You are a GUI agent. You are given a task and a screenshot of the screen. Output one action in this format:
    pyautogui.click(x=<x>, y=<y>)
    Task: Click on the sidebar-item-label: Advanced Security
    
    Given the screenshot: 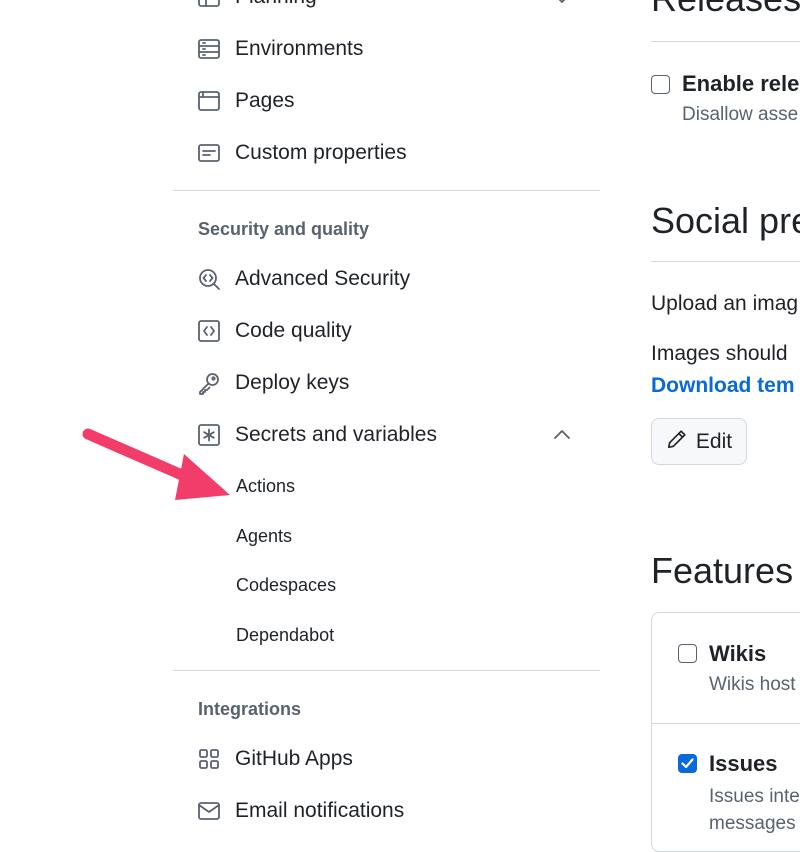 What is the action you would take?
    pyautogui.click(x=323, y=278)
    